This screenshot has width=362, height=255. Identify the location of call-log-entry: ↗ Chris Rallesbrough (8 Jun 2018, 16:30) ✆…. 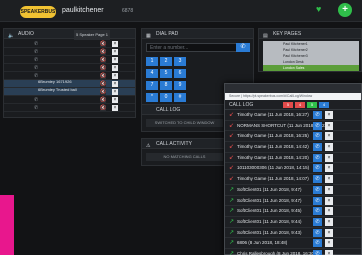
(293, 252).